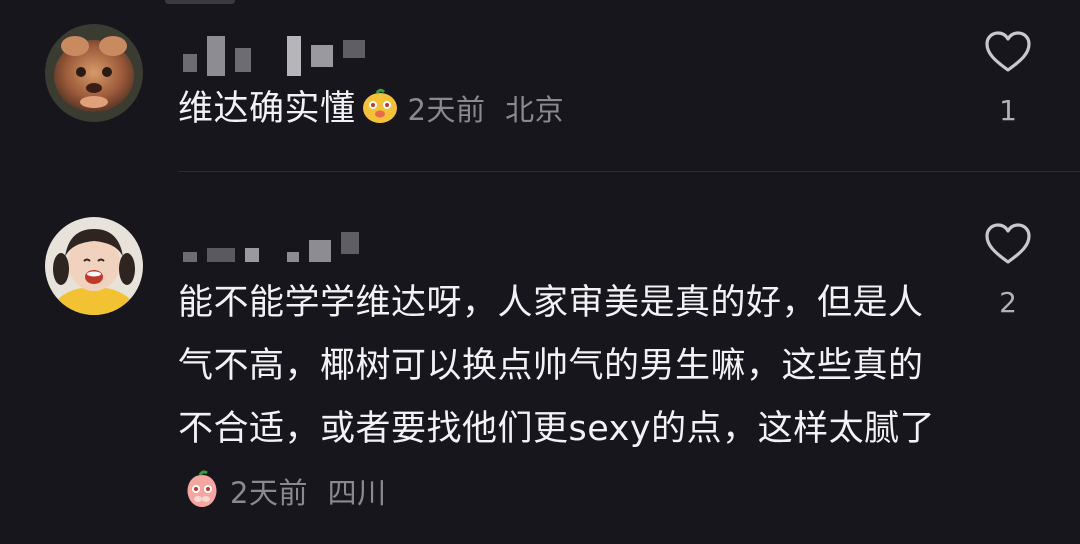 The height and width of the screenshot is (544, 1080). I want to click on like-count: 1, so click(1008, 110).